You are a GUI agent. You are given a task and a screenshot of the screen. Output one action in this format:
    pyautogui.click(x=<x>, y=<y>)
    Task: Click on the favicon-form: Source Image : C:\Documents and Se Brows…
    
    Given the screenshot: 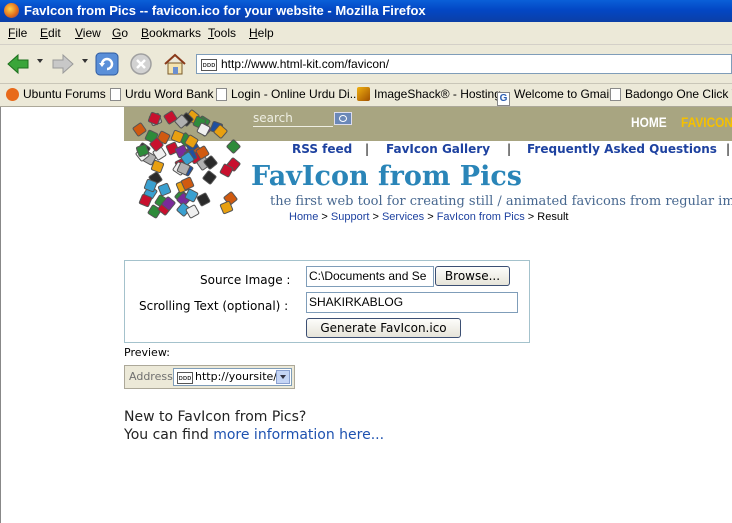 What is the action you would take?
    pyautogui.click(x=327, y=301)
    